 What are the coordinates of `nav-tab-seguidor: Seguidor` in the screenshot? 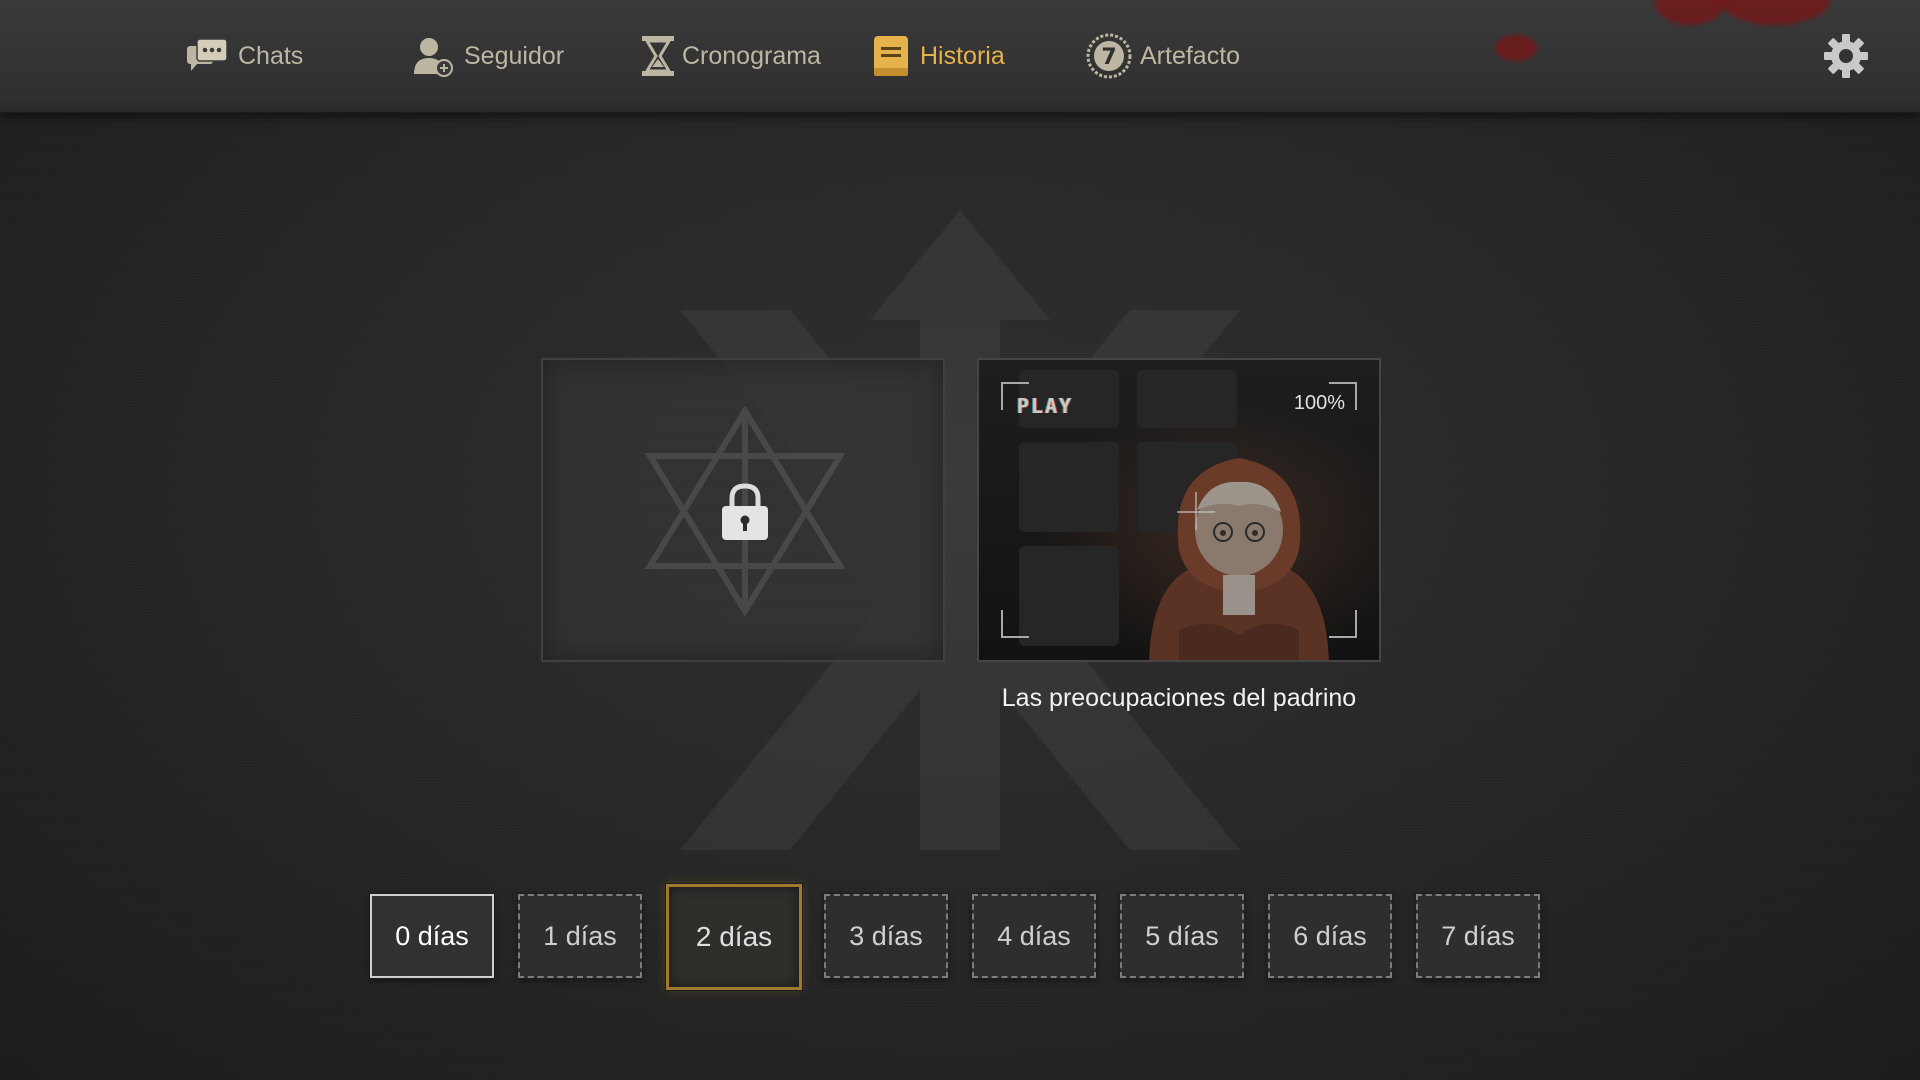 It's located at (487, 56).